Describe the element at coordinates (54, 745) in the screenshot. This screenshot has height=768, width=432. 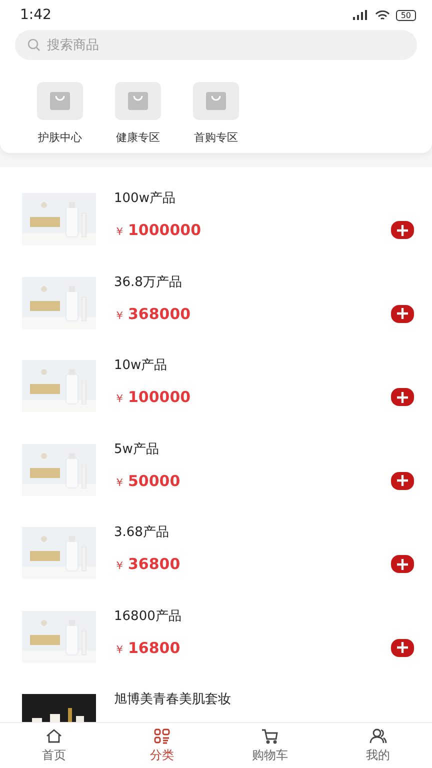
I see `tab-item: 首页` at that location.